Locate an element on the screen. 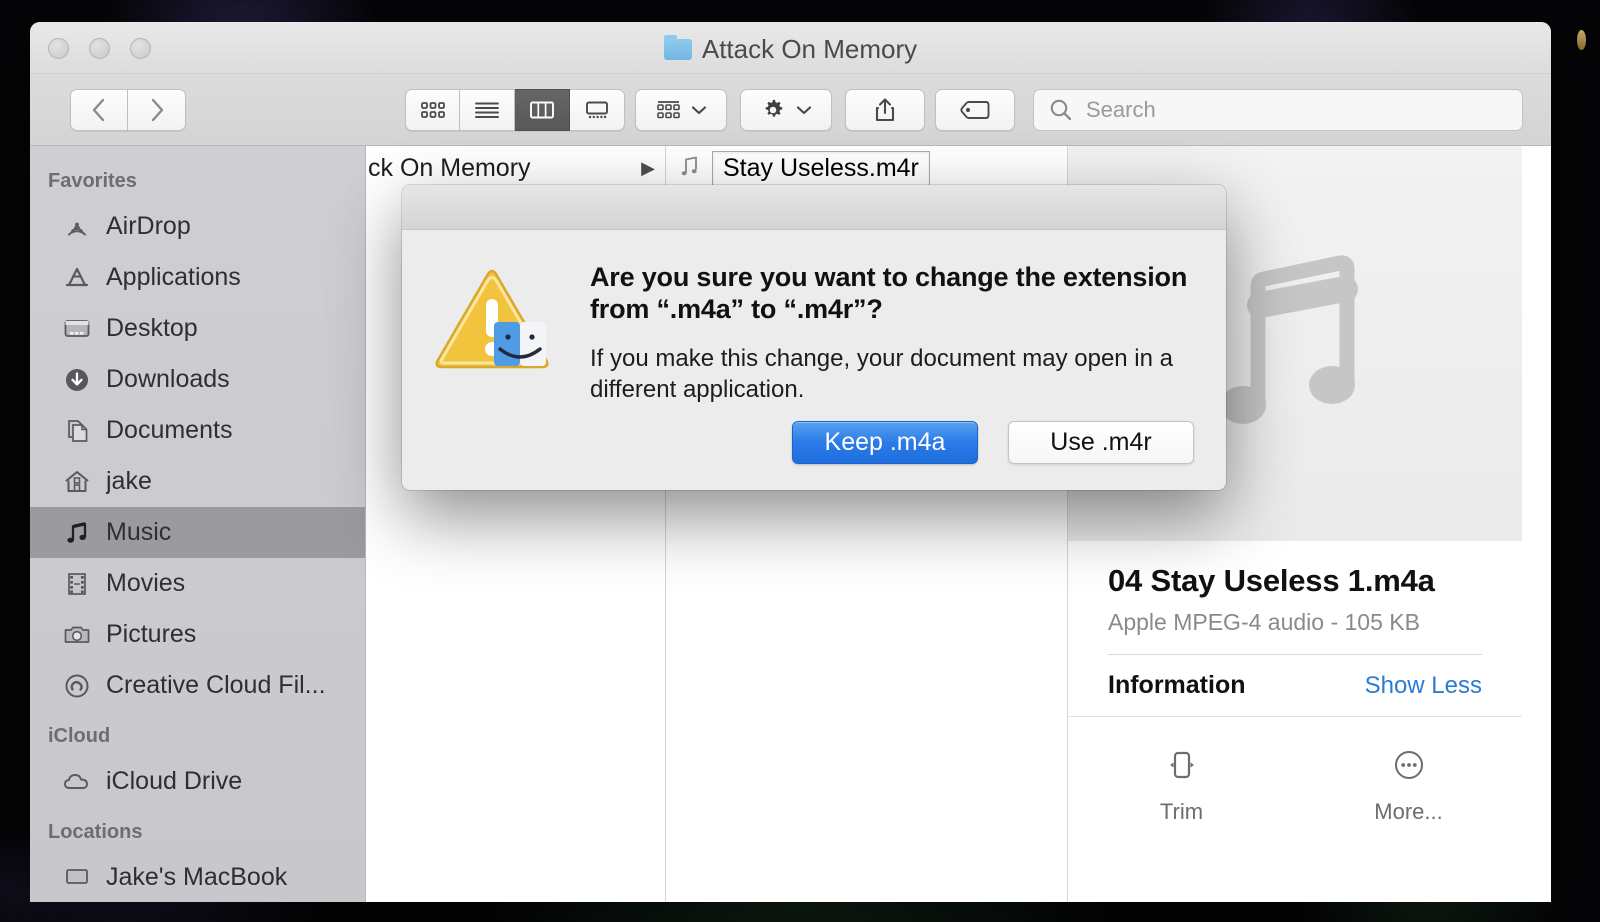  share-button is located at coordinates (885, 109).